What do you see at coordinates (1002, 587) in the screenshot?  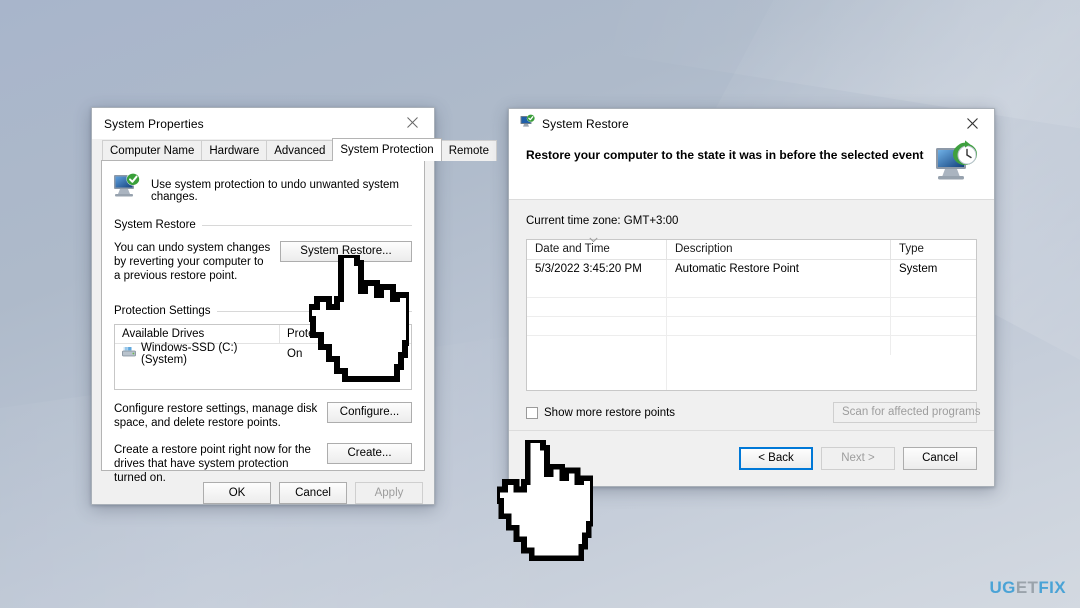 I see `logo-part-1: UG` at bounding box center [1002, 587].